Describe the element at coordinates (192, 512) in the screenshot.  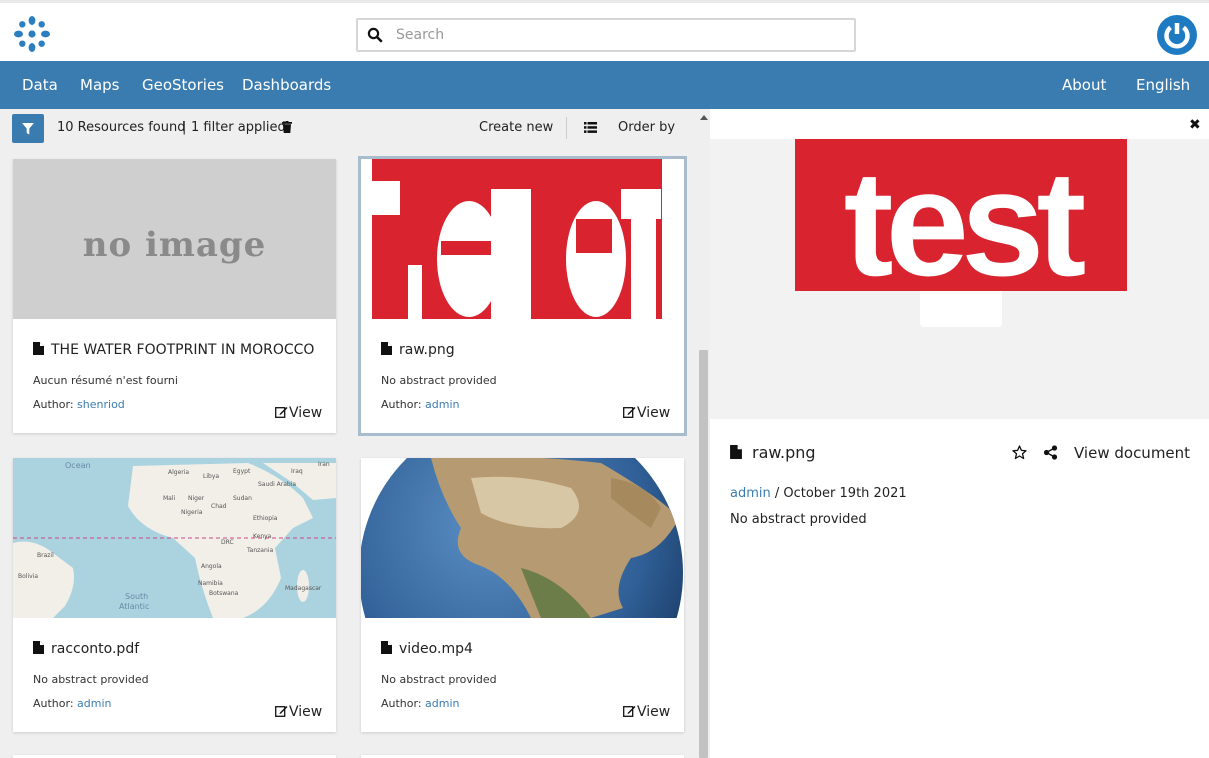
I see `map-label: Nigeria` at that location.